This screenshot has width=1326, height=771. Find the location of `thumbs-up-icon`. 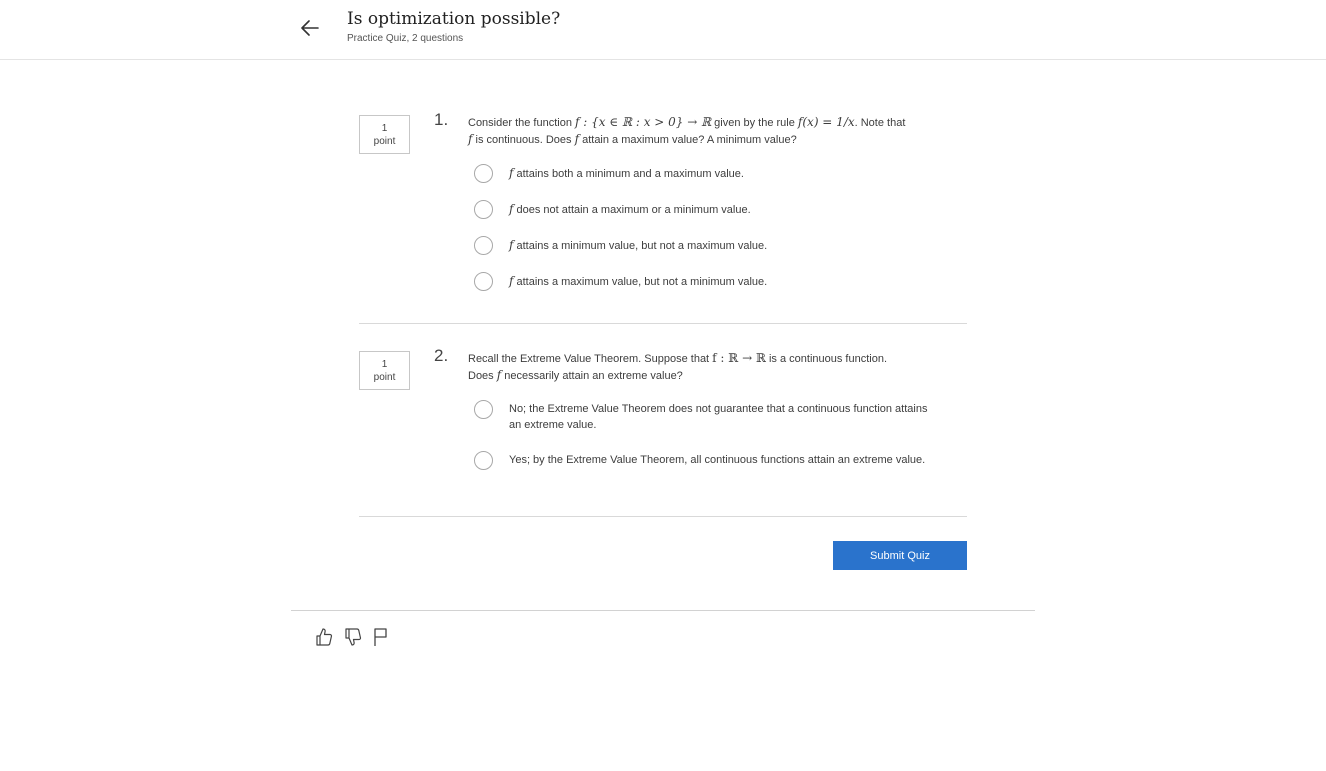

thumbs-up-icon is located at coordinates (324, 637).